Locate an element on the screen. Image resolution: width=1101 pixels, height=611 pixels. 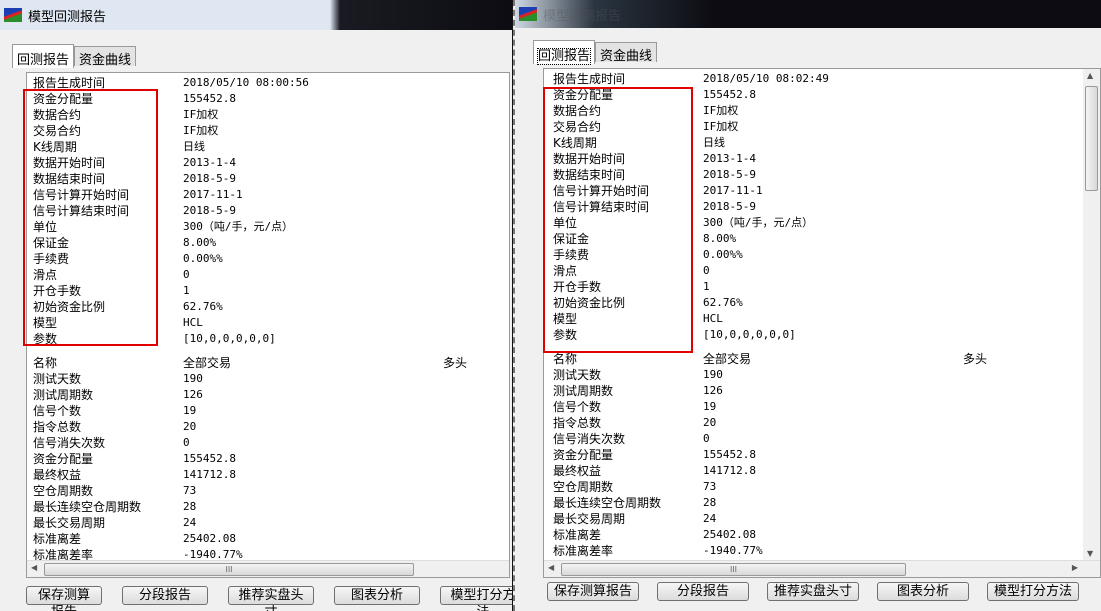
row-label: 信号个数 is located at coordinates (57, 411).